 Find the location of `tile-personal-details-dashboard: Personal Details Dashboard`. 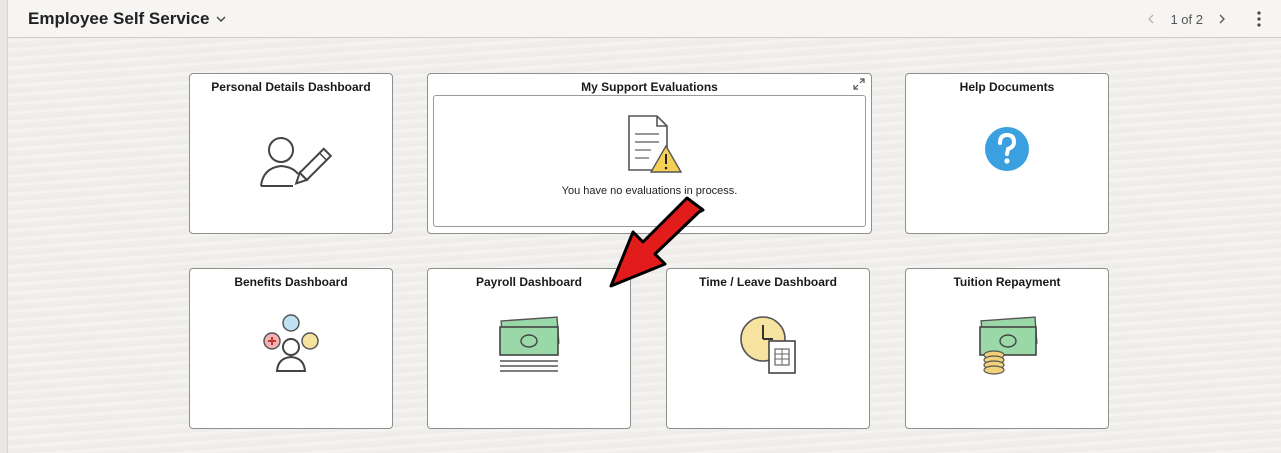

tile-personal-details-dashboard: Personal Details Dashboard is located at coordinates (291, 153).